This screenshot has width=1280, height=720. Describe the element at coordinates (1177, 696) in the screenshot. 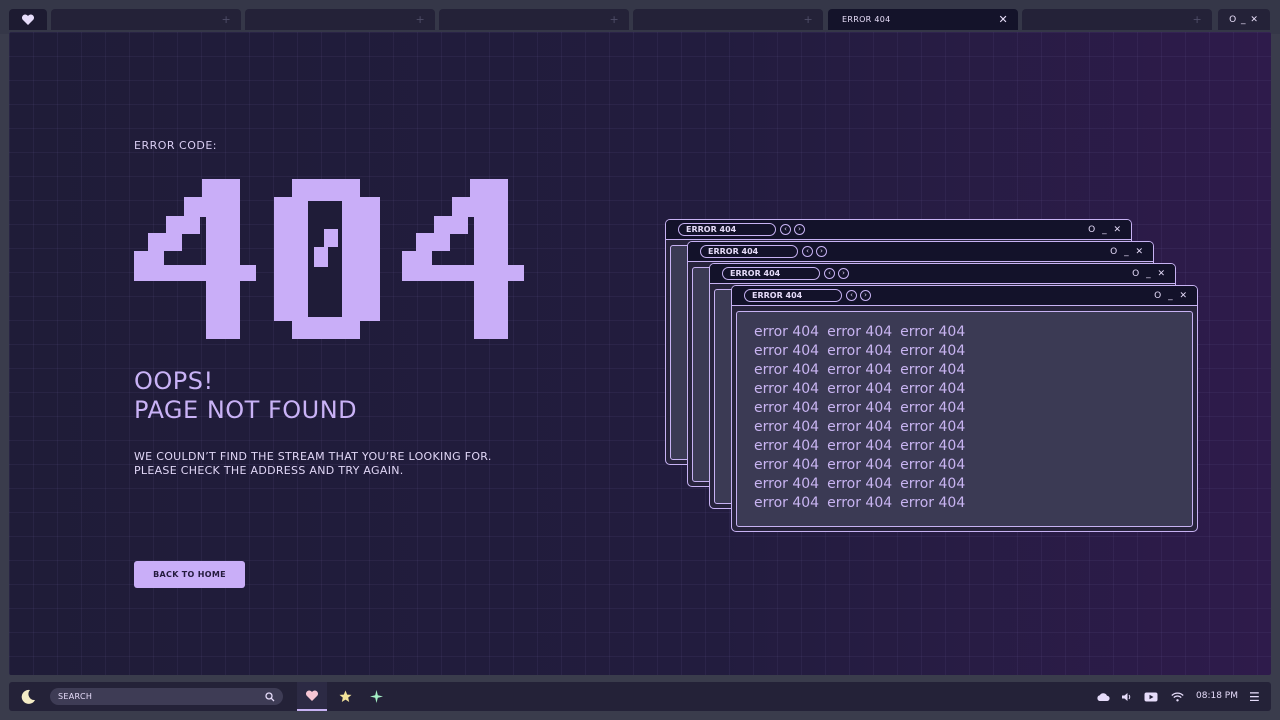

I see `wifi-icon` at that location.